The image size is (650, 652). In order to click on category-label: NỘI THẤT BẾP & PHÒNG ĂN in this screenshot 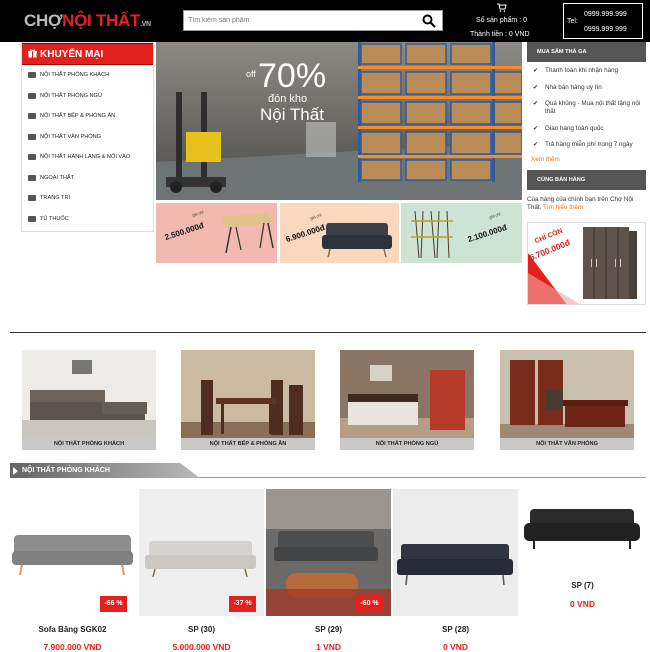, I will do `click(248, 444)`.